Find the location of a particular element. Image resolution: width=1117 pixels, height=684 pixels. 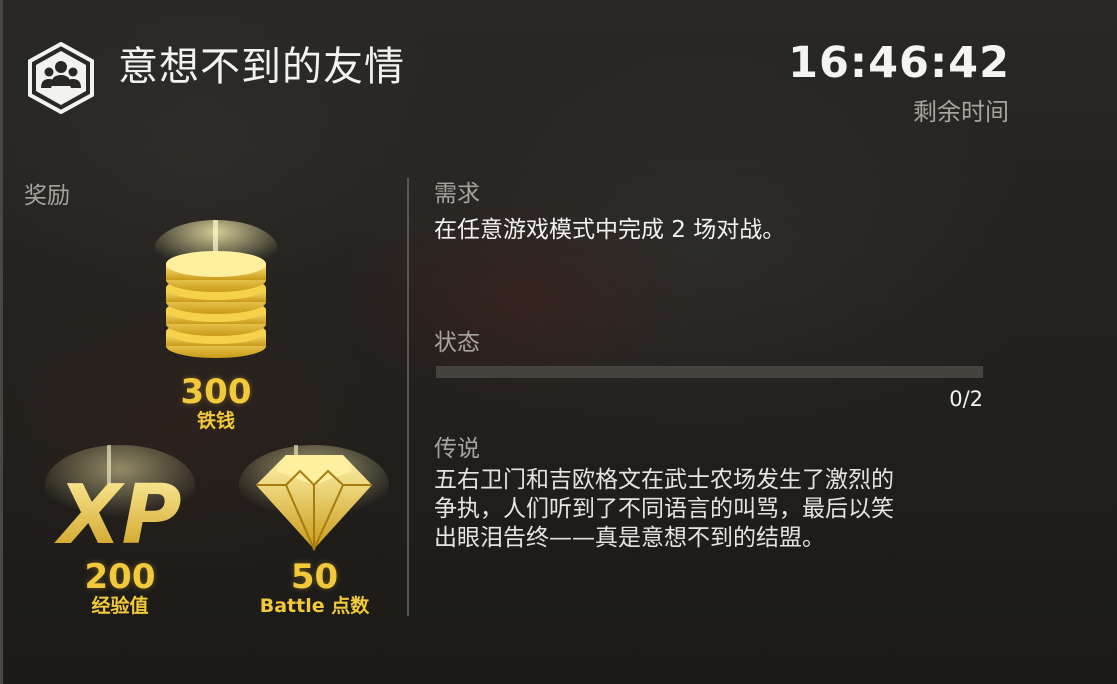

reward-iron-coins: 300 铁钱 is located at coordinates (216, 326).